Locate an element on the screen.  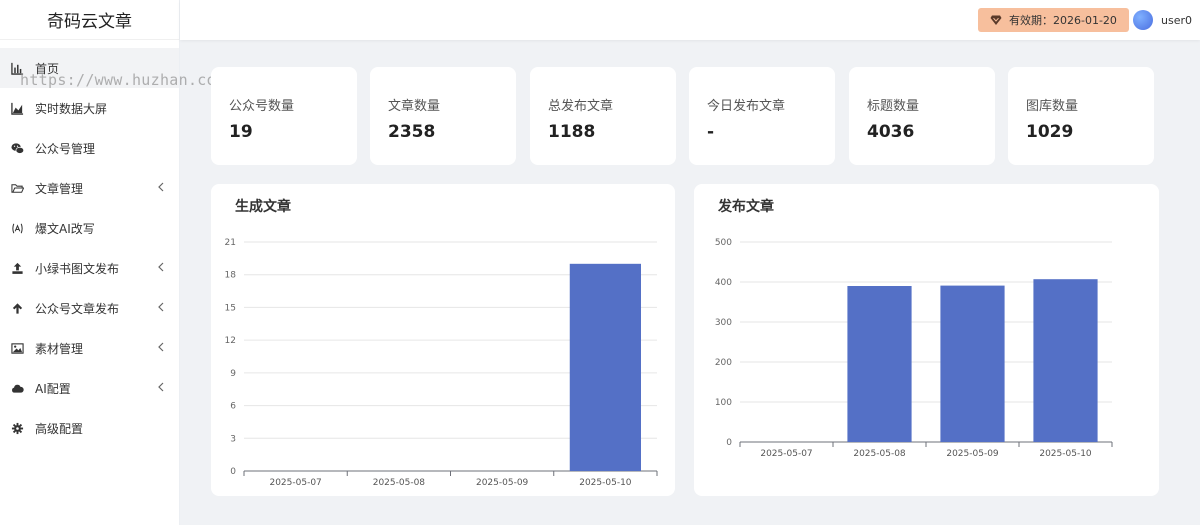
stat-label: 标题数量 is located at coordinates (893, 106).